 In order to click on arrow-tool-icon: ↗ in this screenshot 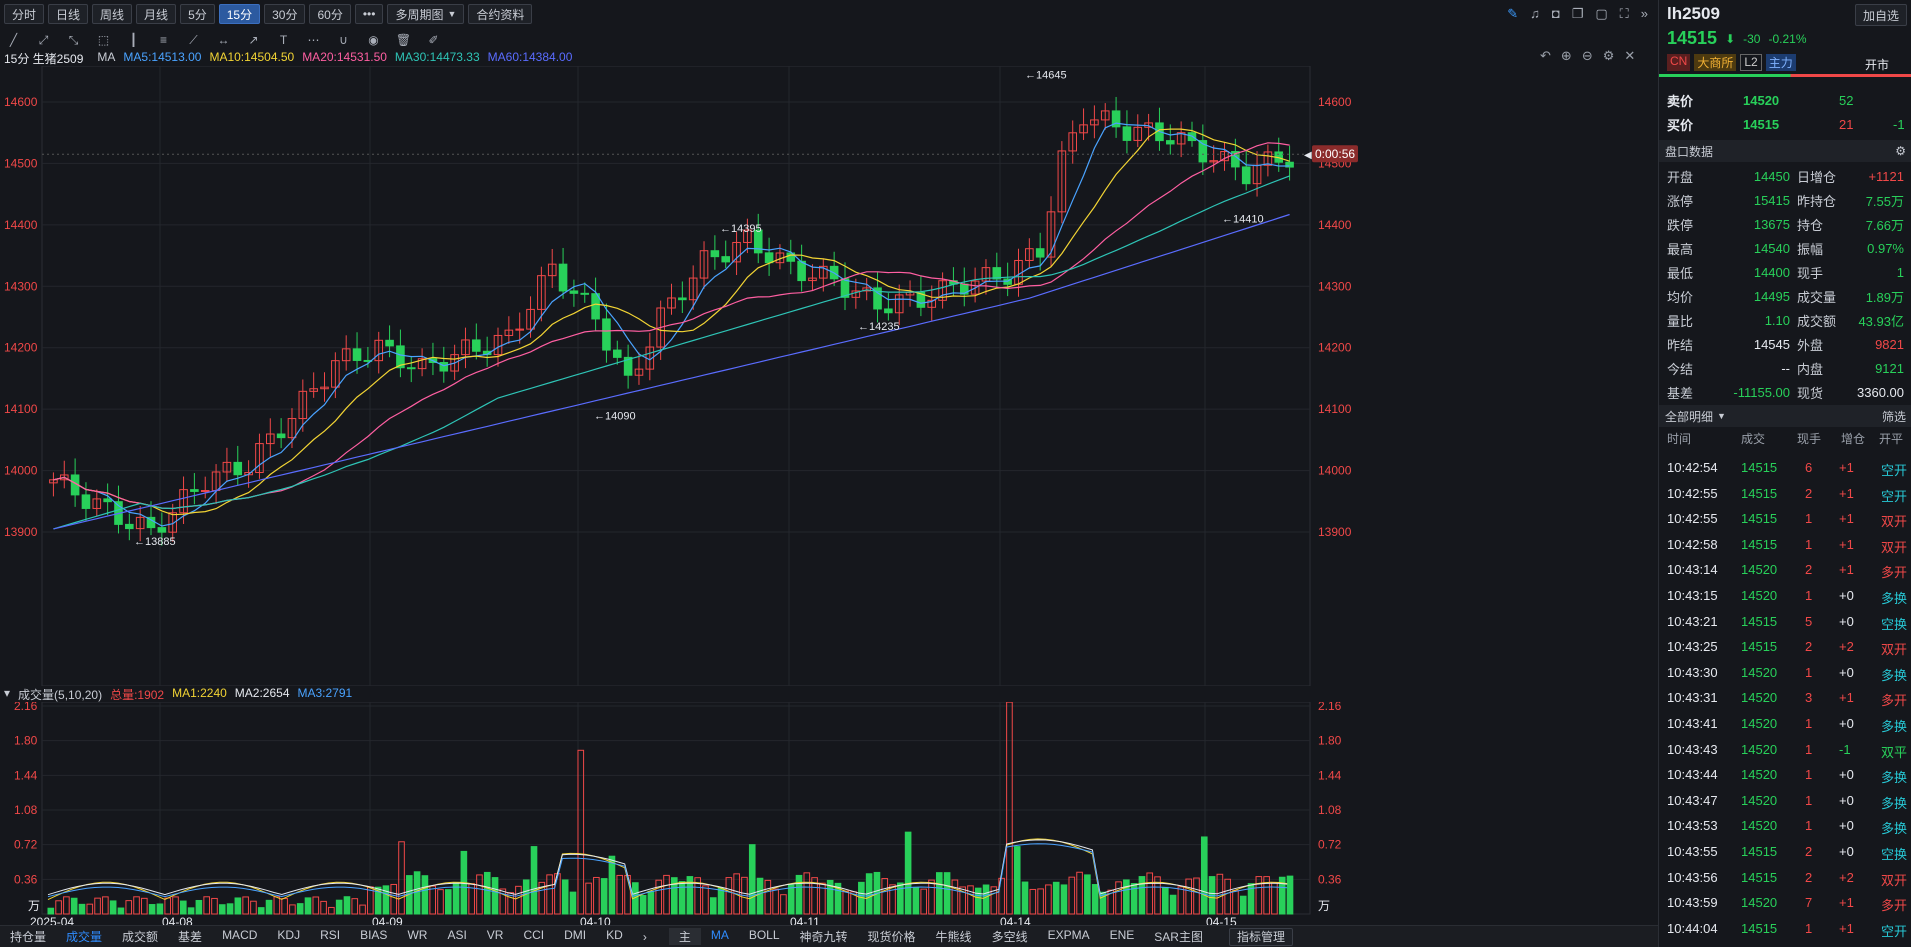, I will do `click(253, 40)`.